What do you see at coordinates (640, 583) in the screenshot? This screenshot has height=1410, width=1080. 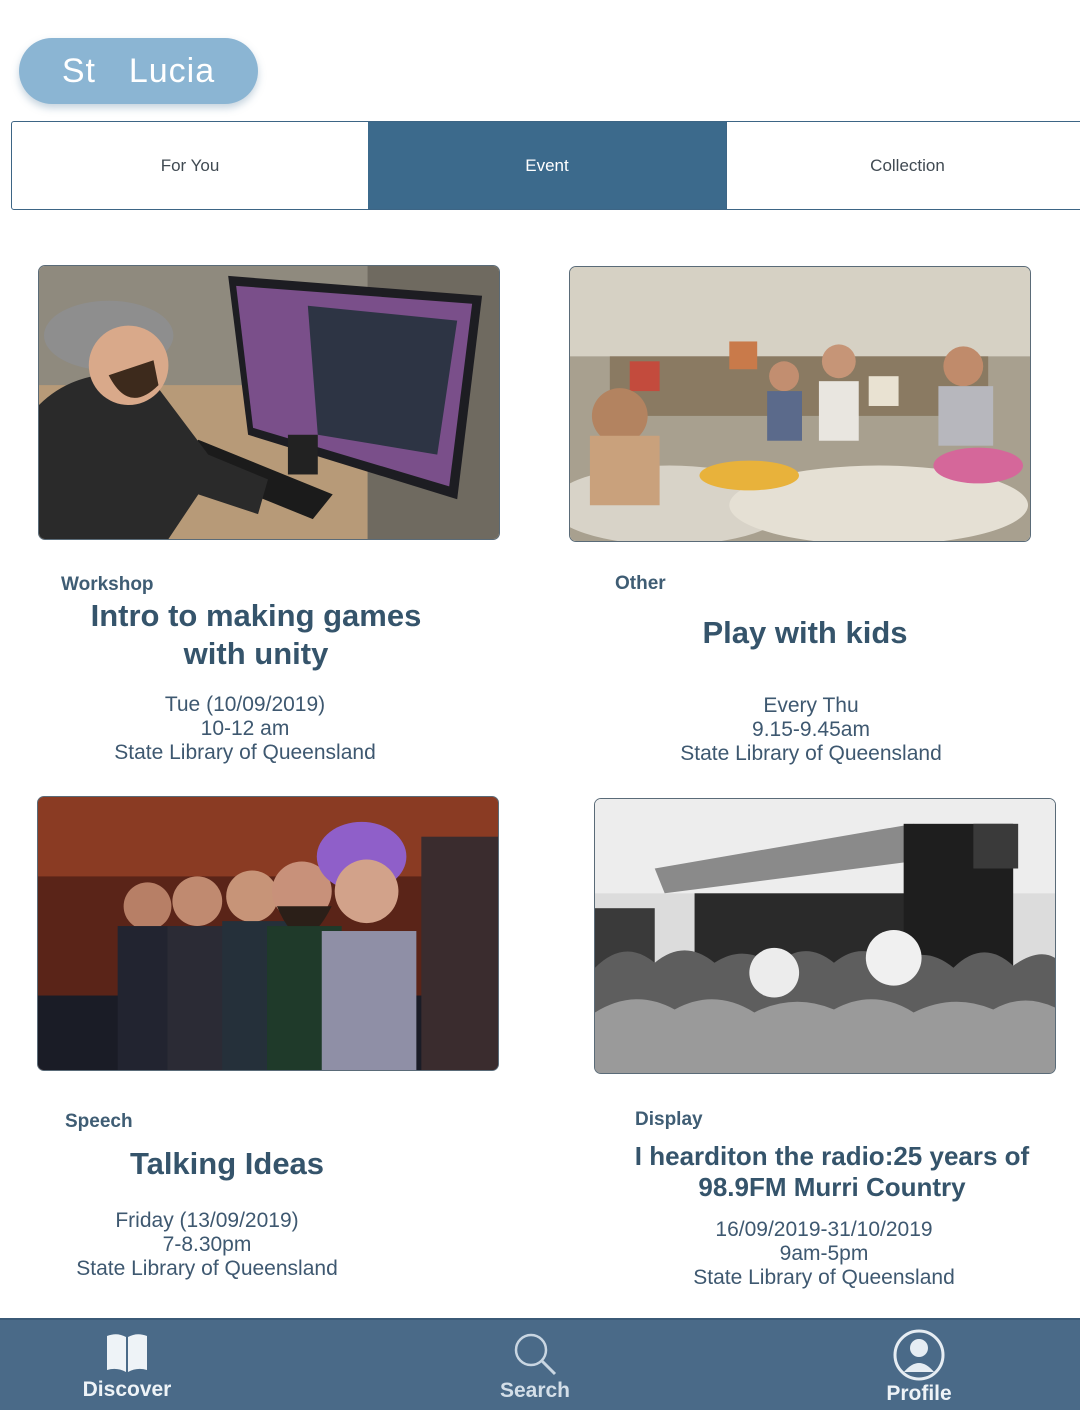 I see `event-category: Other` at bounding box center [640, 583].